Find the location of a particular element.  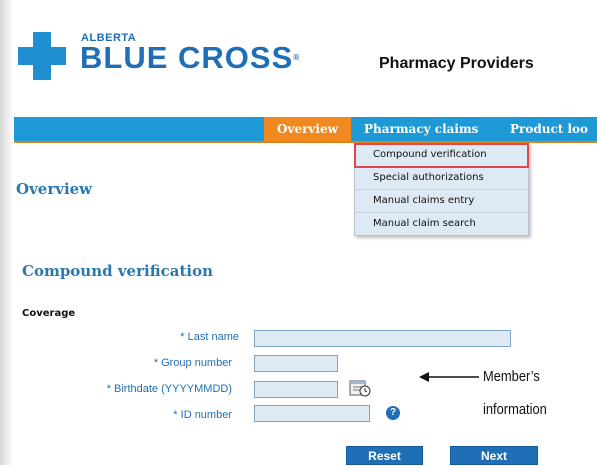

menu-item-manual-claim-search: Manual claim search is located at coordinates (441, 224).